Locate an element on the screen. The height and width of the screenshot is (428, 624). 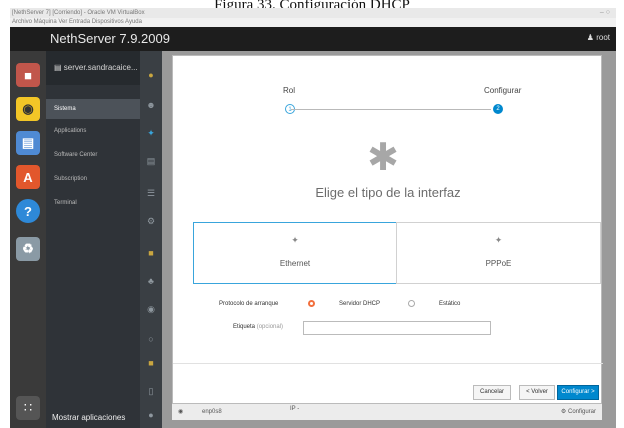
rhythmbox-icon: ◉ is located at coordinates (28, 109).